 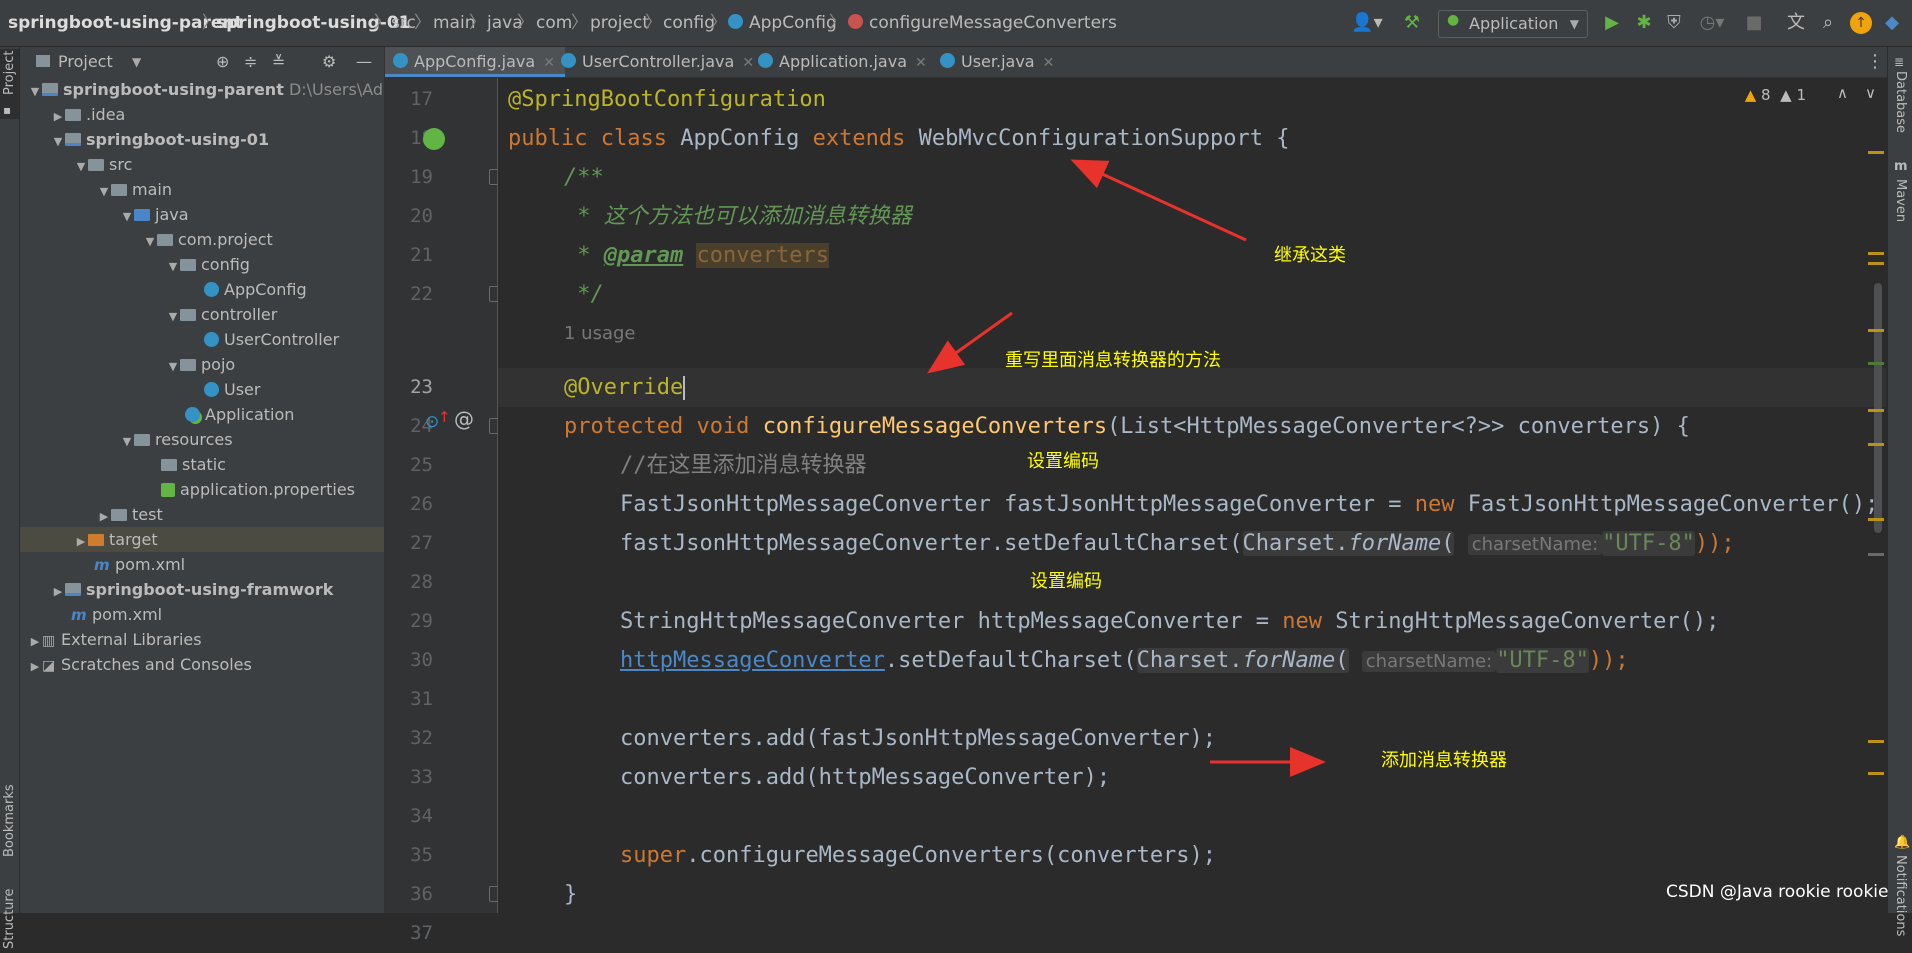 What do you see at coordinates (1113, 360) in the screenshot?
I see `annotation-override-text: 重写里面消息转换器的方法` at bounding box center [1113, 360].